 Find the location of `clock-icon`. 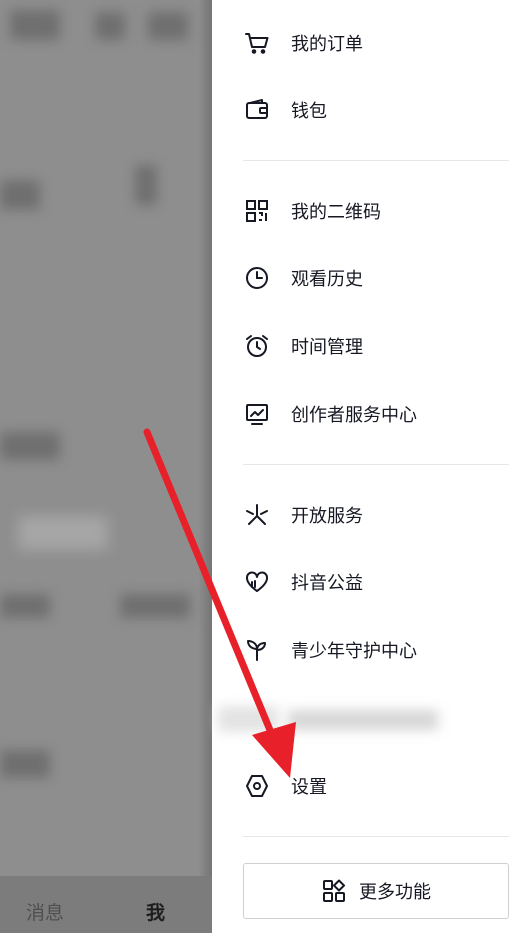

clock-icon is located at coordinates (257, 278).